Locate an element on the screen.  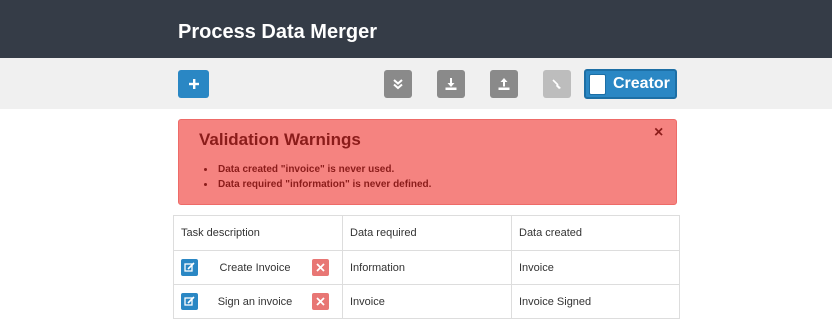
plus-icon is located at coordinates (193, 84).